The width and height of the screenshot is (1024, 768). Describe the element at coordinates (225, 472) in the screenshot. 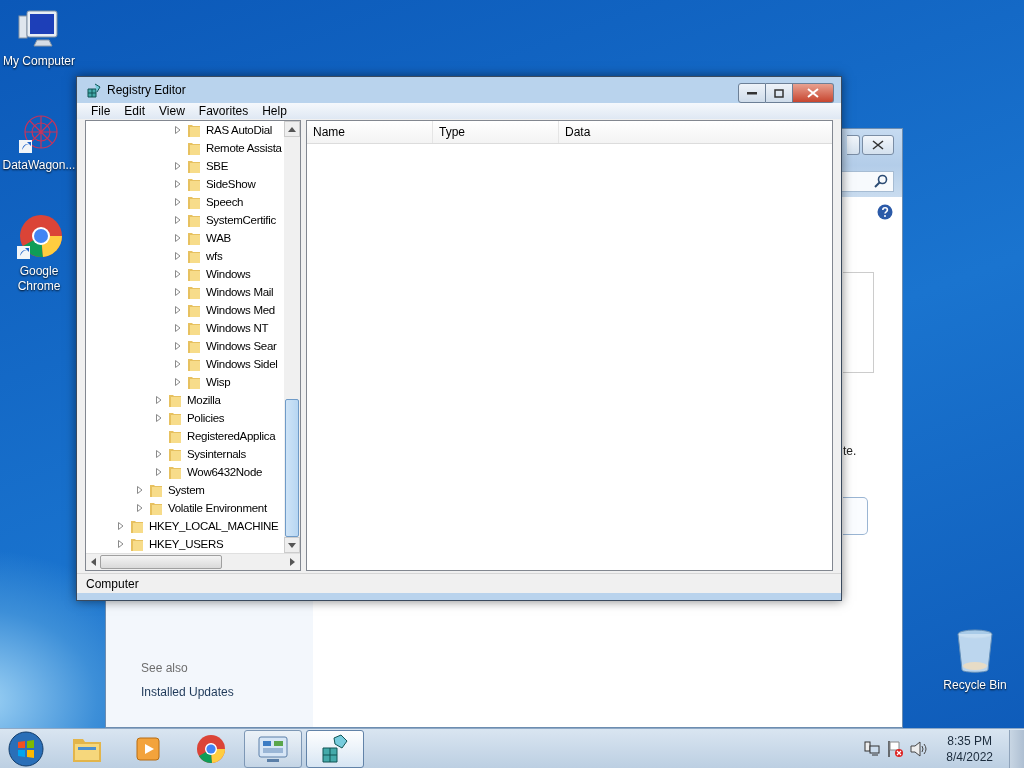

I see `tree-item: Wow6432Node` at that location.